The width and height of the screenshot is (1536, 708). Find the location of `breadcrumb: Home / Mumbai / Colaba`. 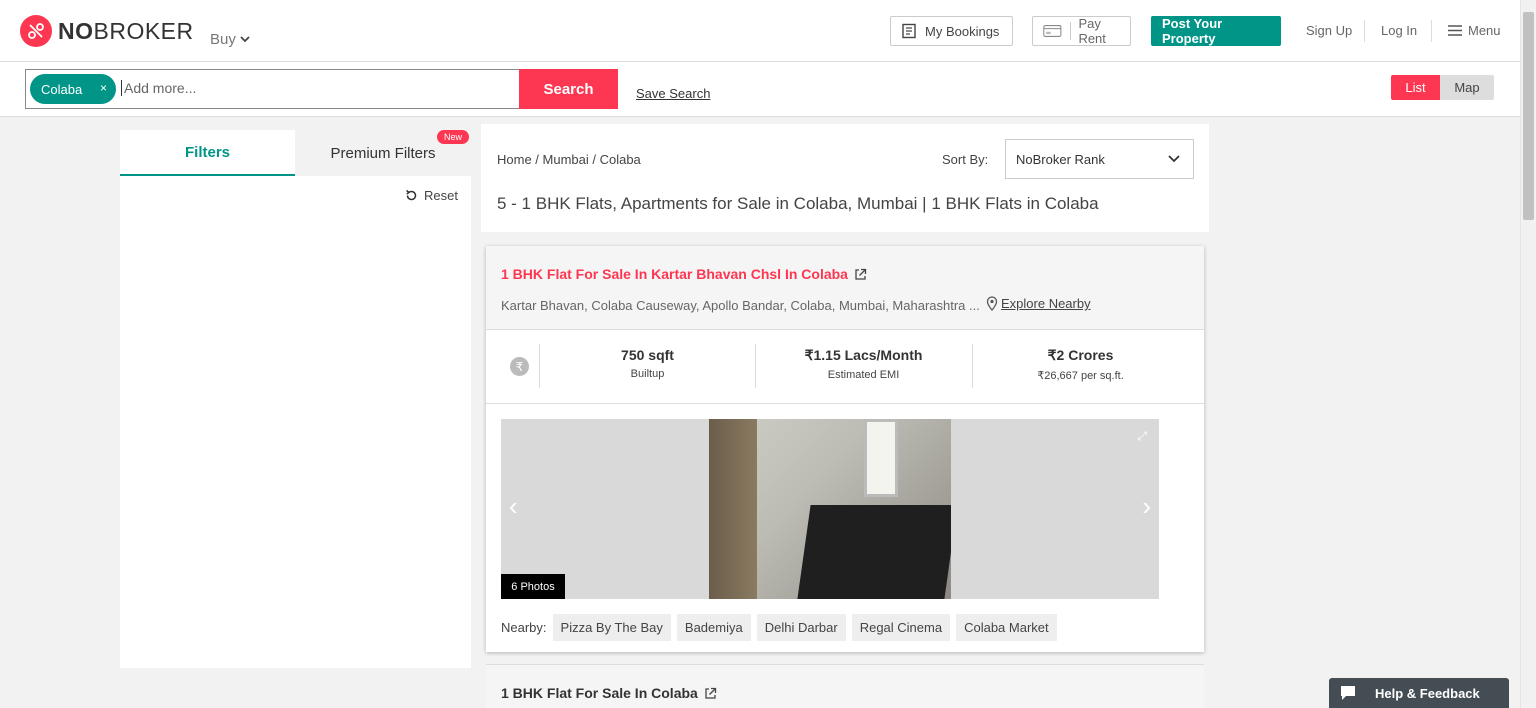

breadcrumb: Home / Mumbai / Colaba is located at coordinates (569, 159).